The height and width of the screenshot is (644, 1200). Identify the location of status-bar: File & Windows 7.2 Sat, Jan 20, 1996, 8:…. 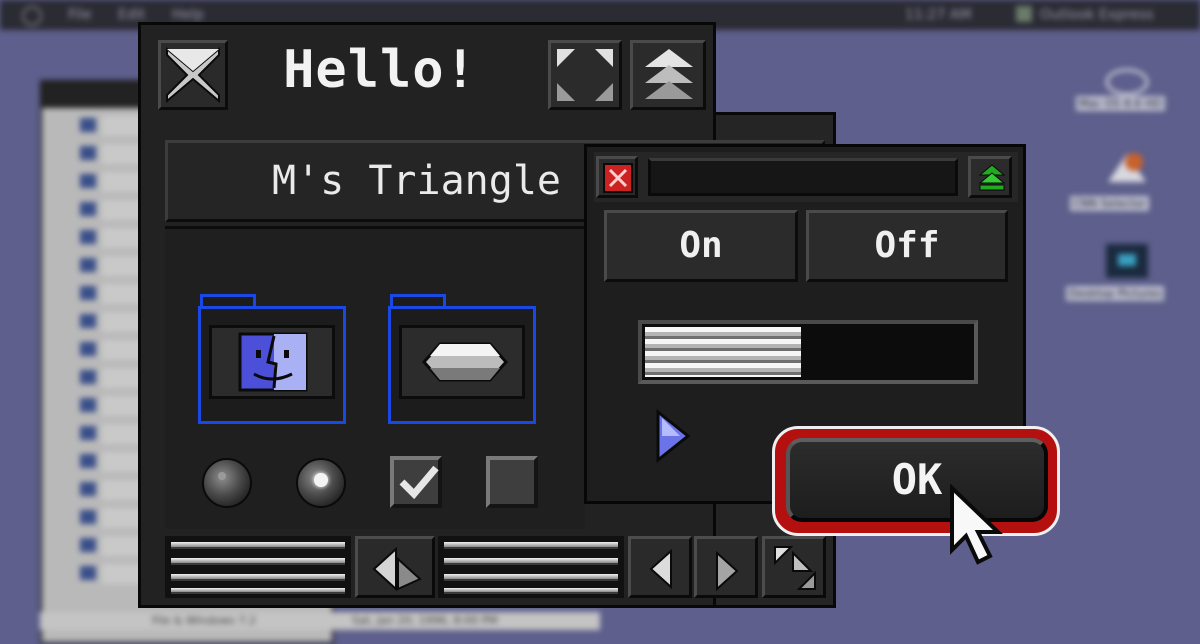
(320, 621).